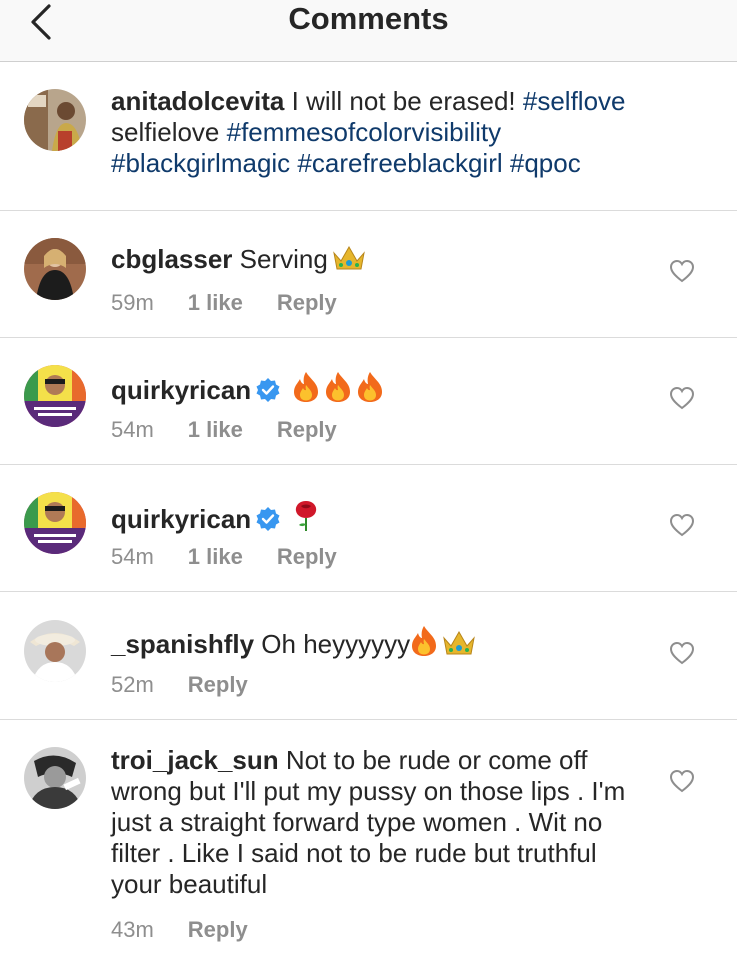  Describe the element at coordinates (197, 101) in the screenshot. I see `post-username: anitadolcevita` at that location.